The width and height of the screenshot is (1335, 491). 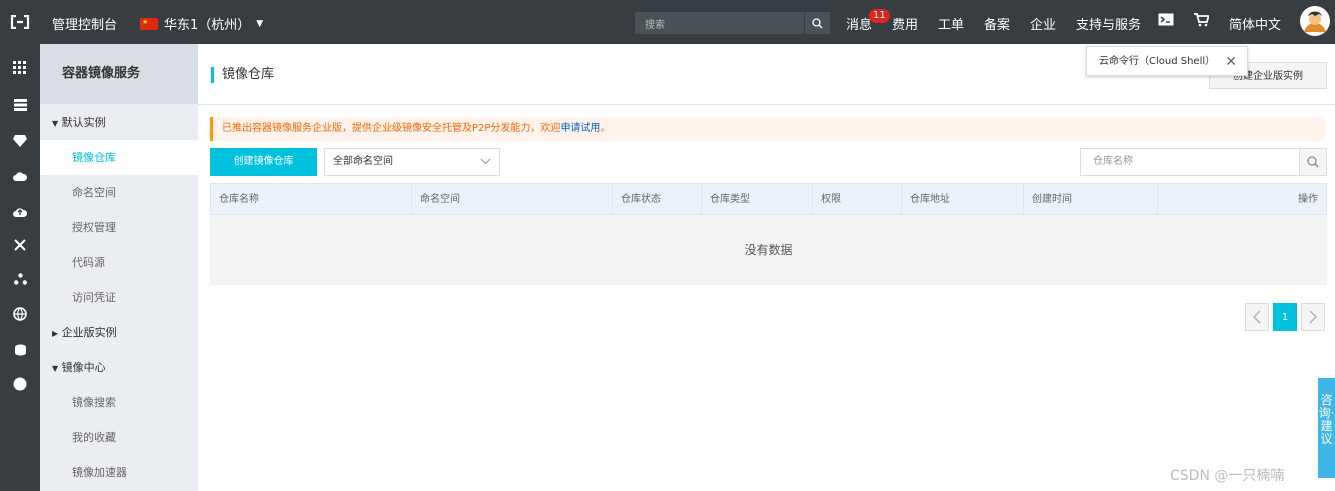 What do you see at coordinates (1231, 62) in the screenshot?
I see `close-icon: ✕` at bounding box center [1231, 62].